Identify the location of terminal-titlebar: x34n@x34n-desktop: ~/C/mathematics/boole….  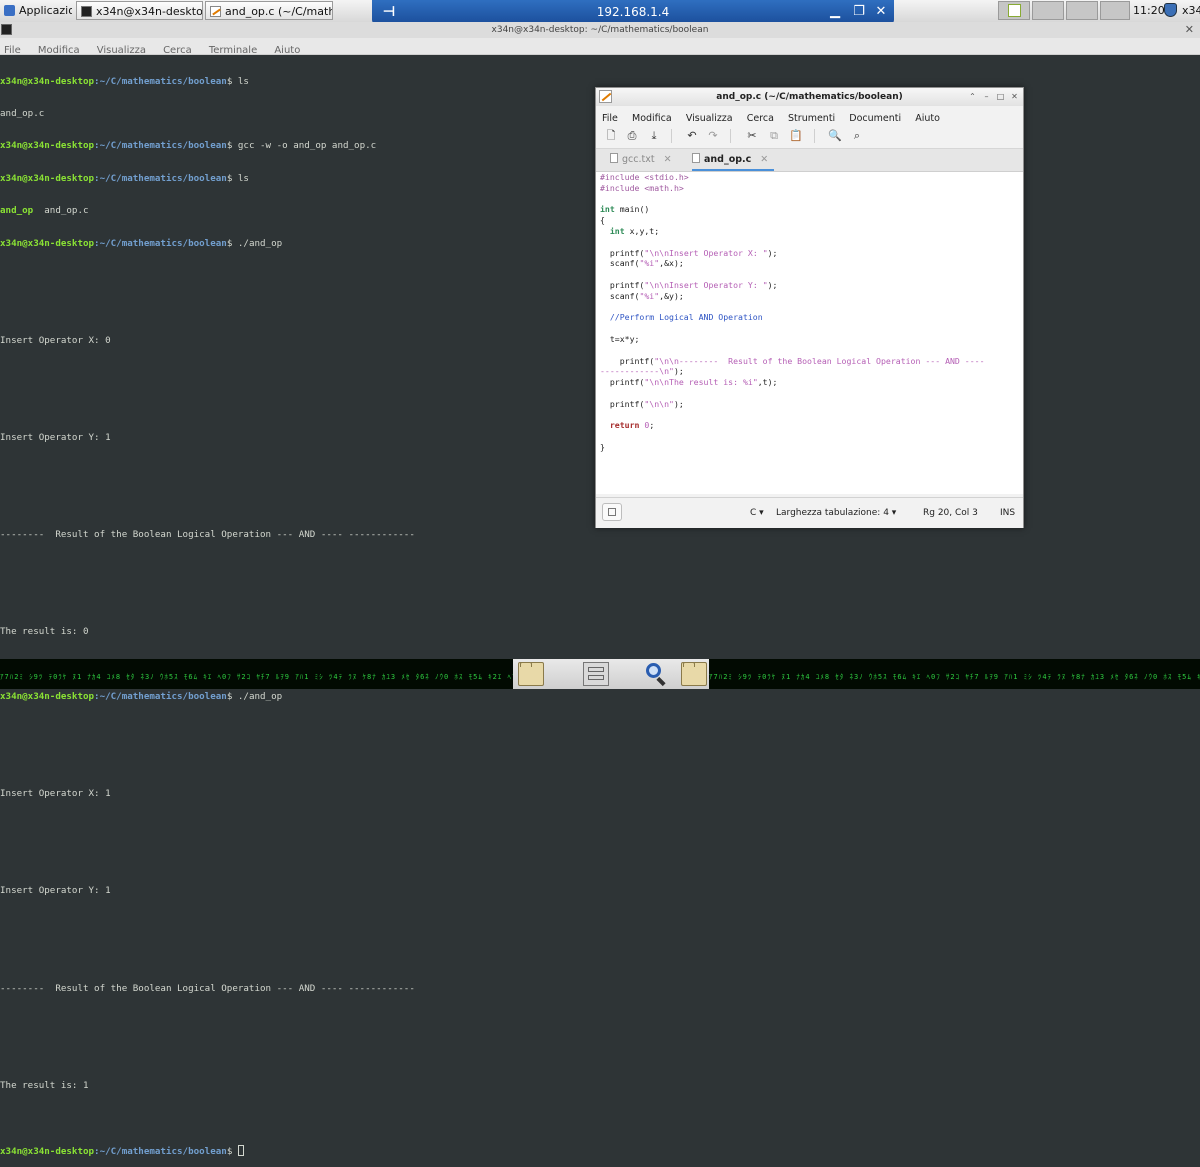
(600, 30).